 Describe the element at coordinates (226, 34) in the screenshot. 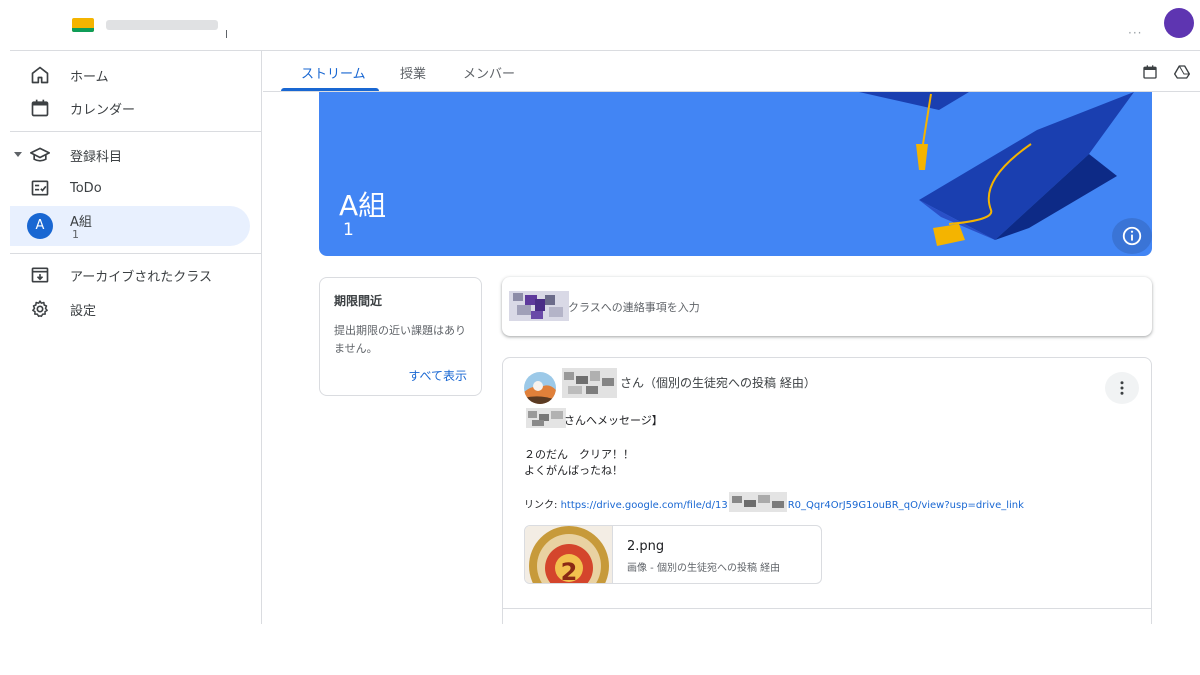

I see `breadcrumb-divider` at that location.